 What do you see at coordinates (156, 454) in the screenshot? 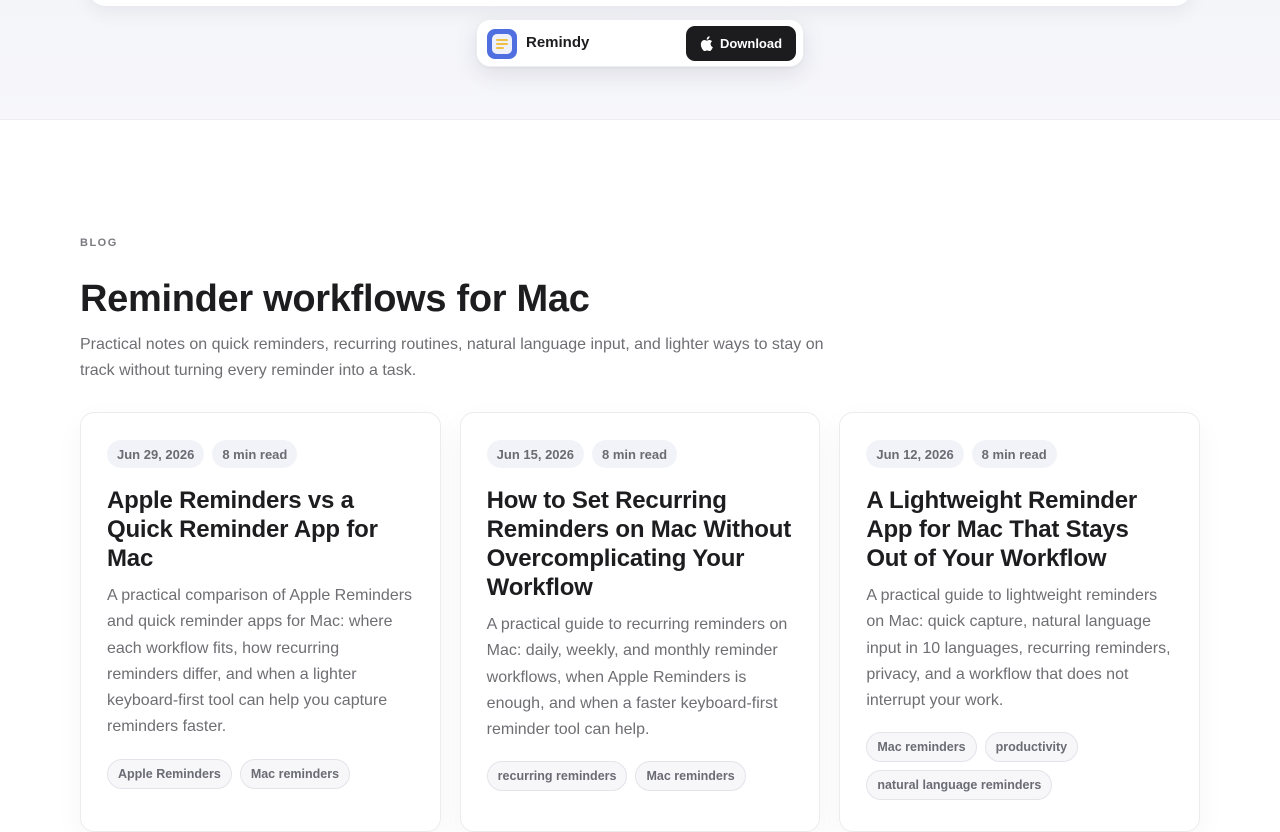
I see `post-date: Jun 29, 2026` at bounding box center [156, 454].